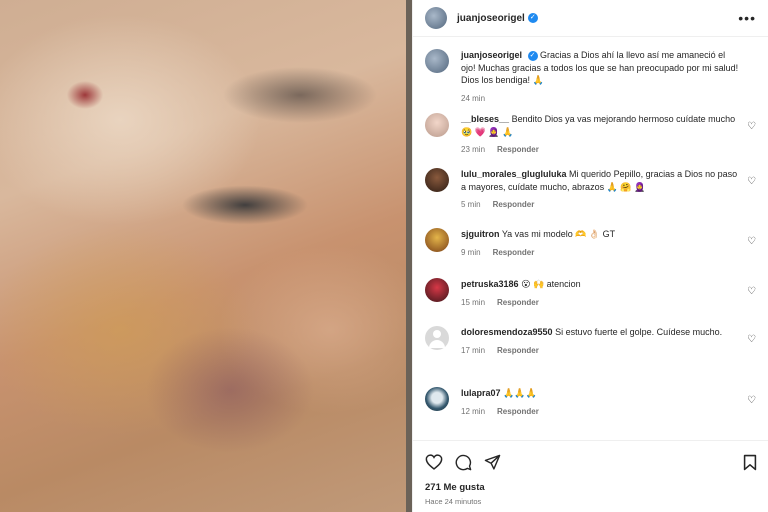 The image size is (768, 512). Describe the element at coordinates (491, 18) in the screenshot. I see `author-username: juanjoseorigel` at that location.